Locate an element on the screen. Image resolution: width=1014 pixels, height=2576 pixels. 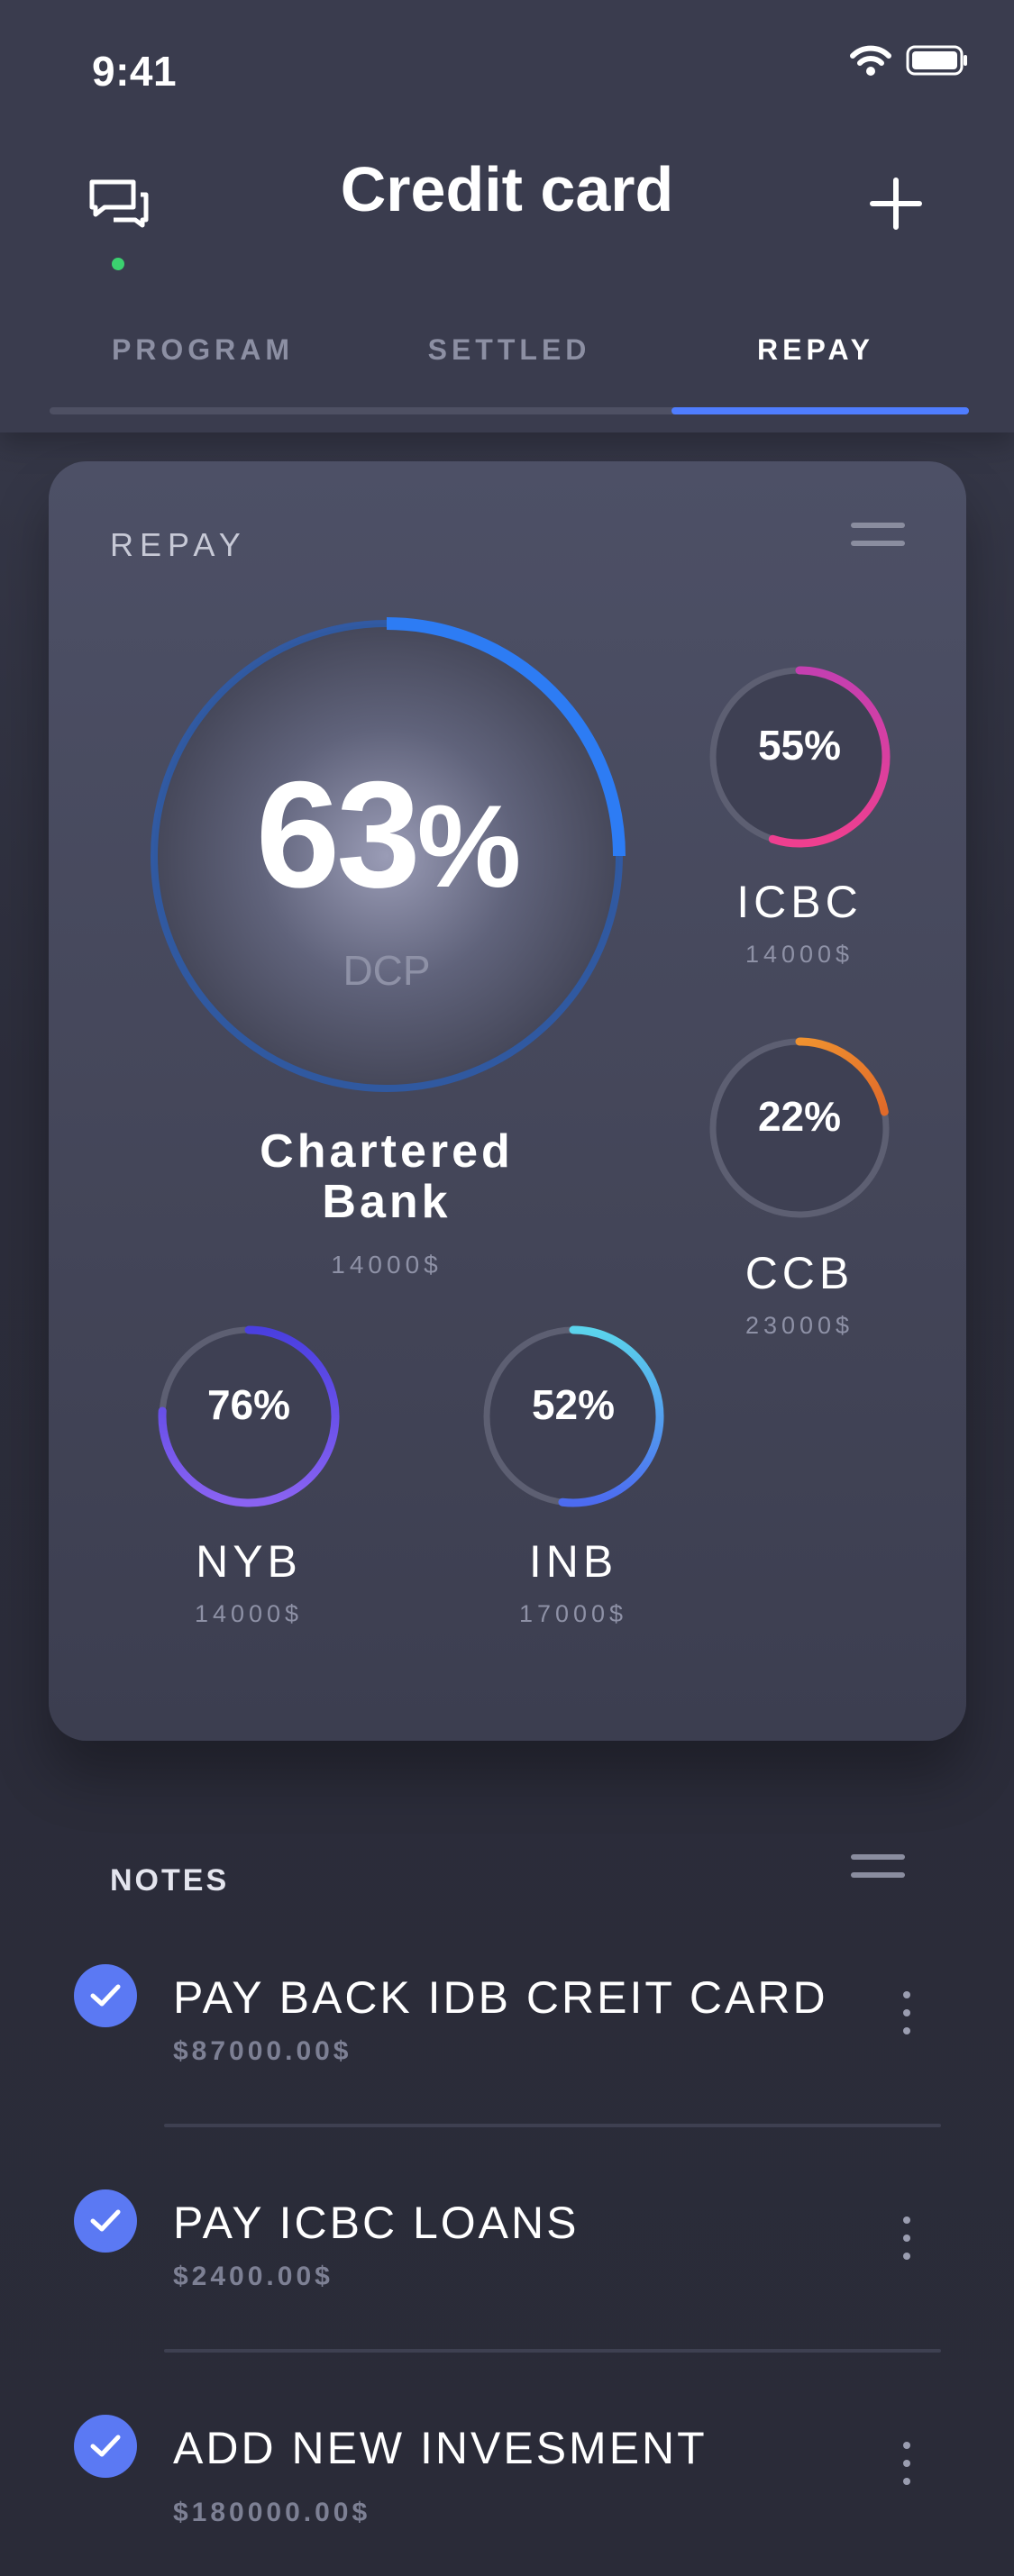
amount-icbc: 14000$ is located at coordinates (799, 954).